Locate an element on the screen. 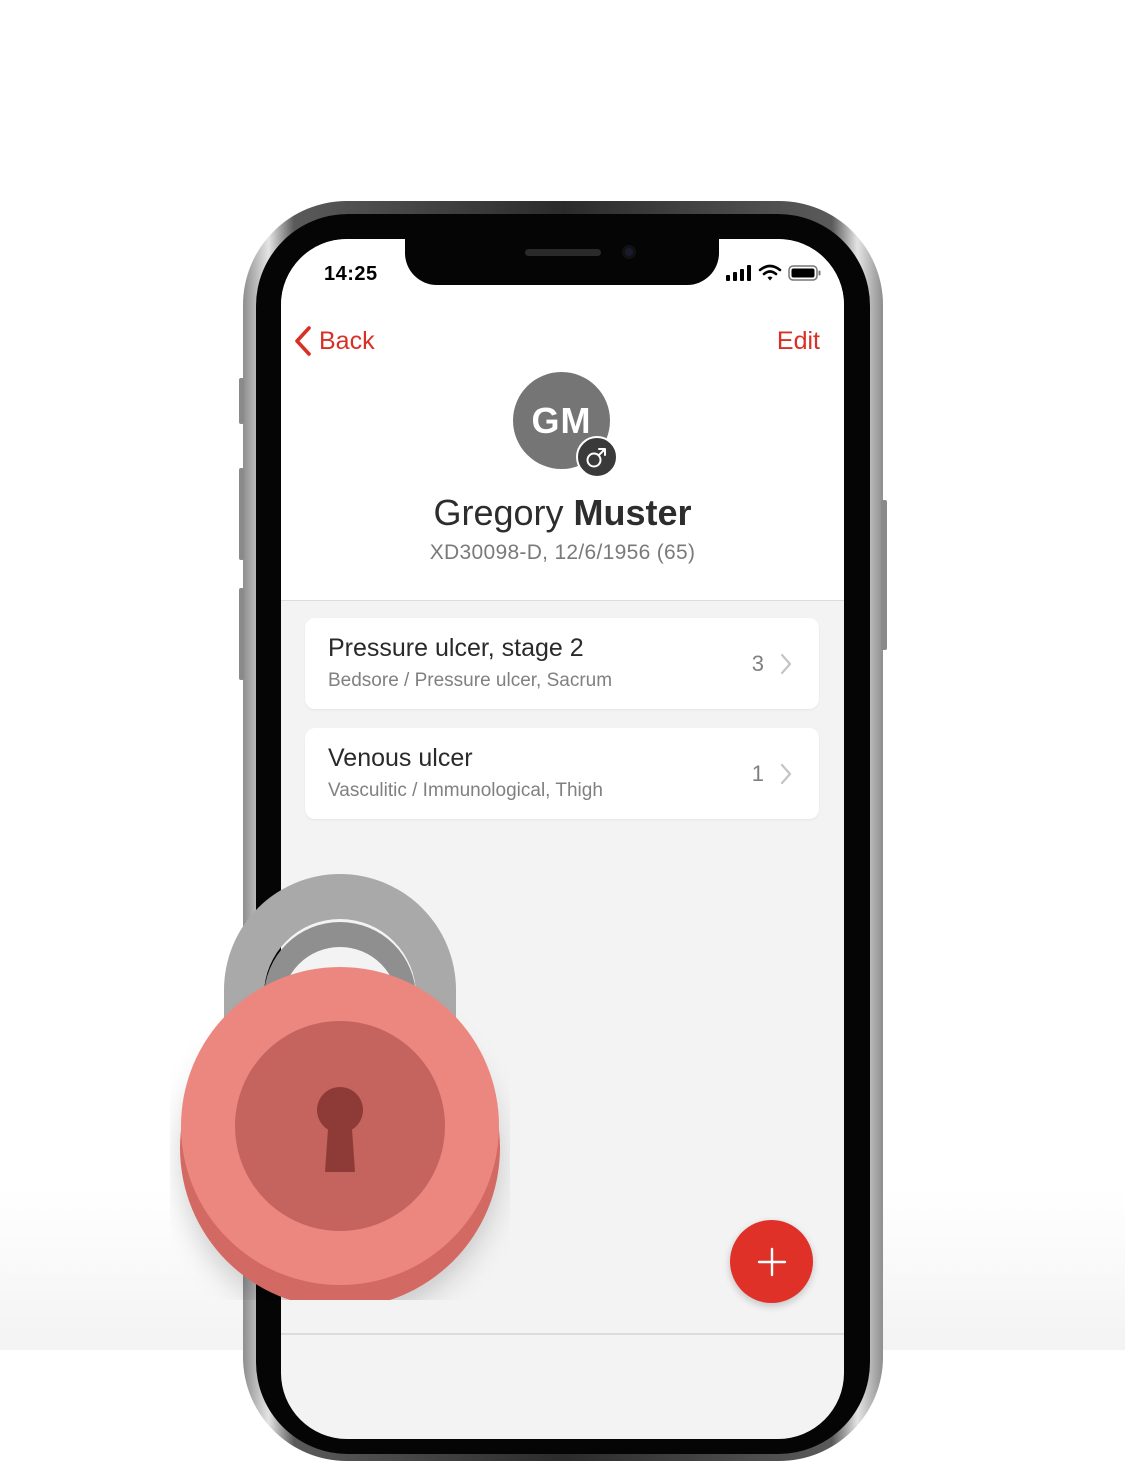  wound-subtitle: Bedsore / Pressure ulcer, Sacrum is located at coordinates (470, 680).